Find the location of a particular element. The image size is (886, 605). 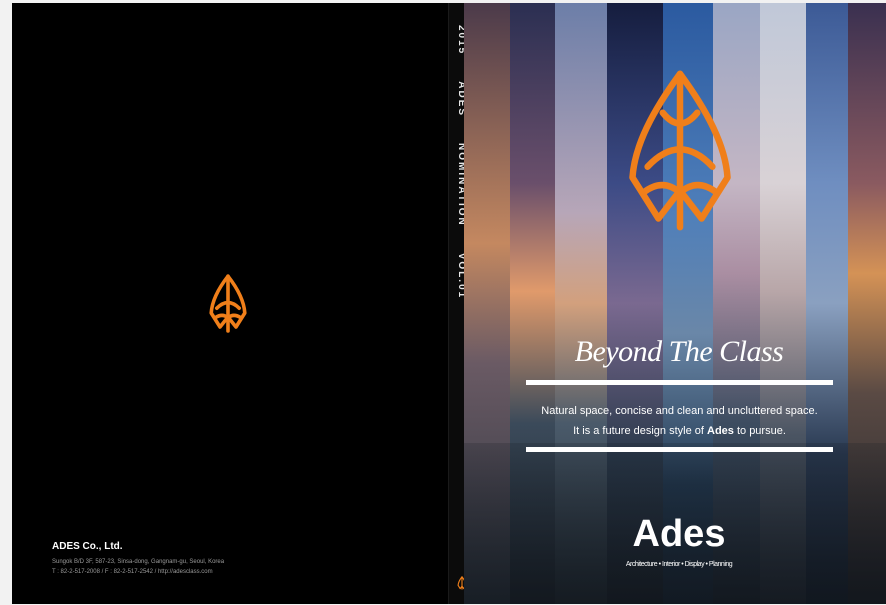

company-name: ADES Co., Ltd. is located at coordinates (87, 546).